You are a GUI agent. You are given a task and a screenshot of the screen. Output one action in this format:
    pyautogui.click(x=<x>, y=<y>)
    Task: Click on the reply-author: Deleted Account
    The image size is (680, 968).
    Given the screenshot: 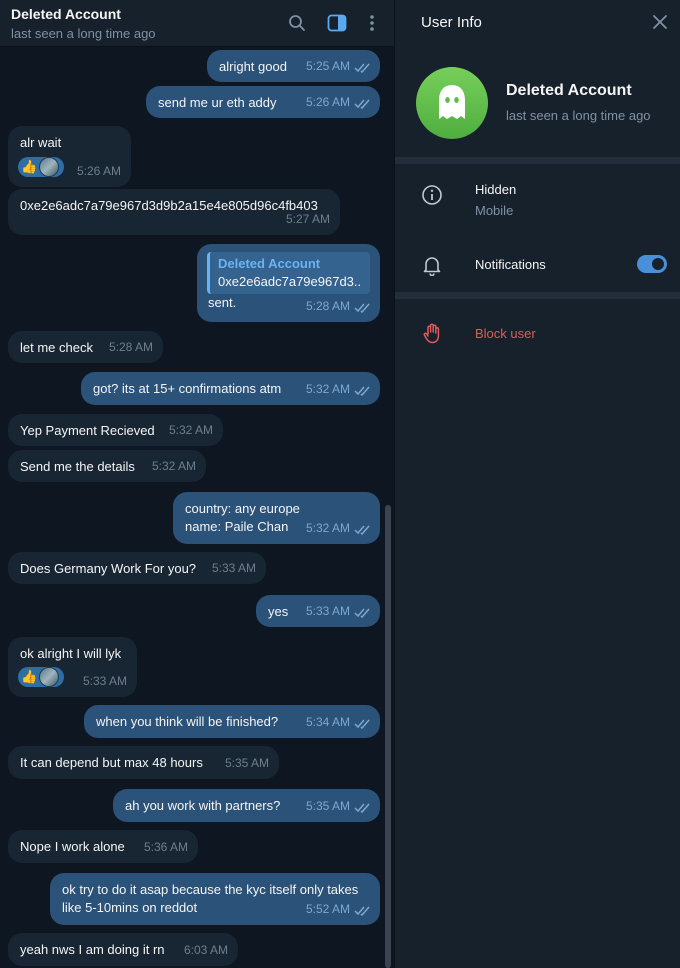 What is the action you would take?
    pyautogui.click(x=269, y=263)
    